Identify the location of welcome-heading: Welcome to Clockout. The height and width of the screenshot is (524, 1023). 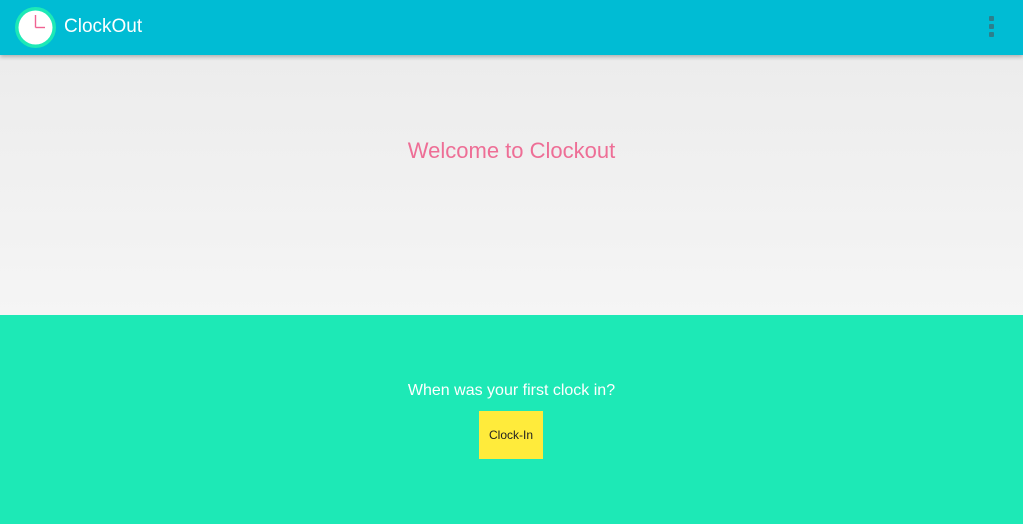
(511, 150).